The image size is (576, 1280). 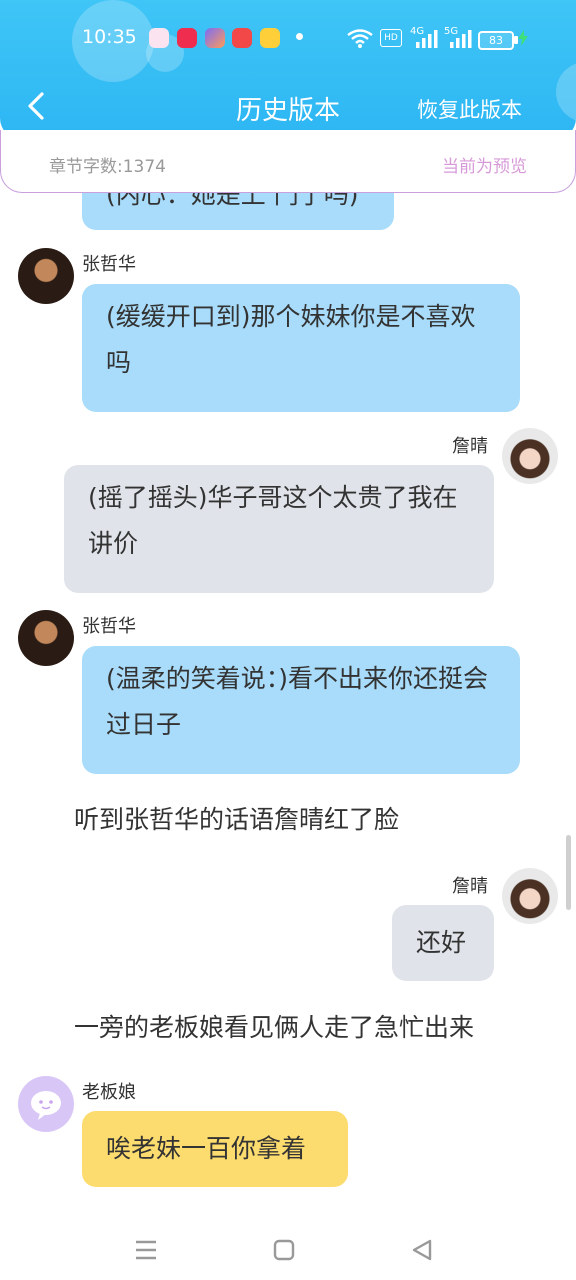 I want to click on menu-icon, so click(x=146, y=1250).